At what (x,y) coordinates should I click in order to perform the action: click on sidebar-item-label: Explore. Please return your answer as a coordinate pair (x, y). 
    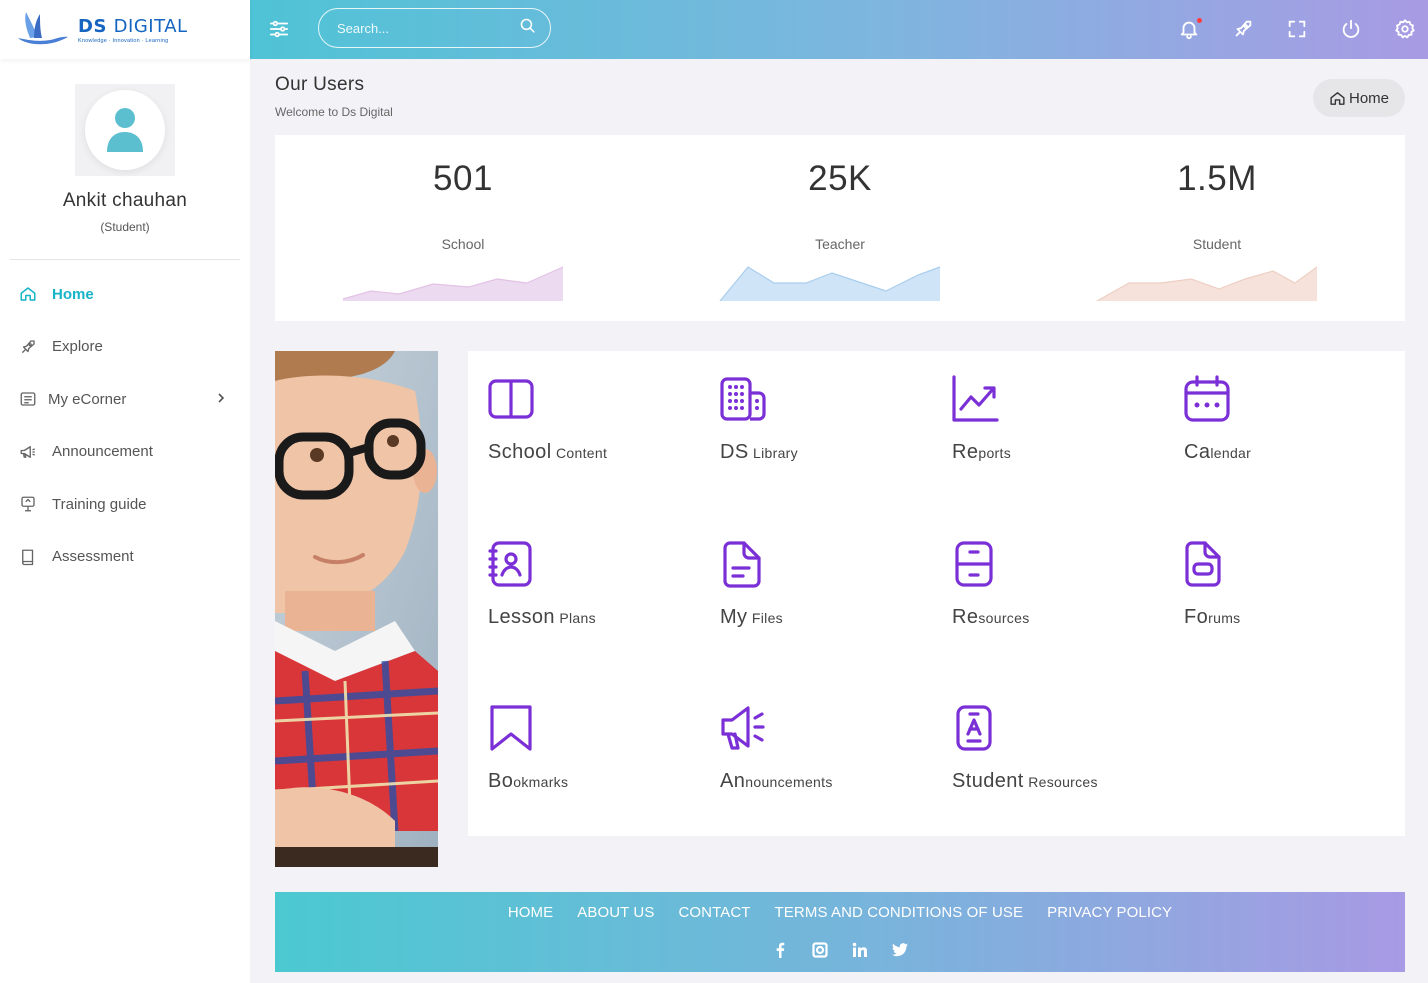
    Looking at the image, I should click on (77, 347).